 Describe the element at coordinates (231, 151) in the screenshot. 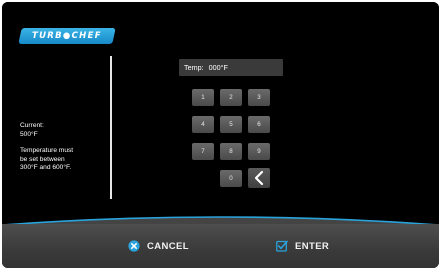

I see `keypad-key-8: 8` at that location.